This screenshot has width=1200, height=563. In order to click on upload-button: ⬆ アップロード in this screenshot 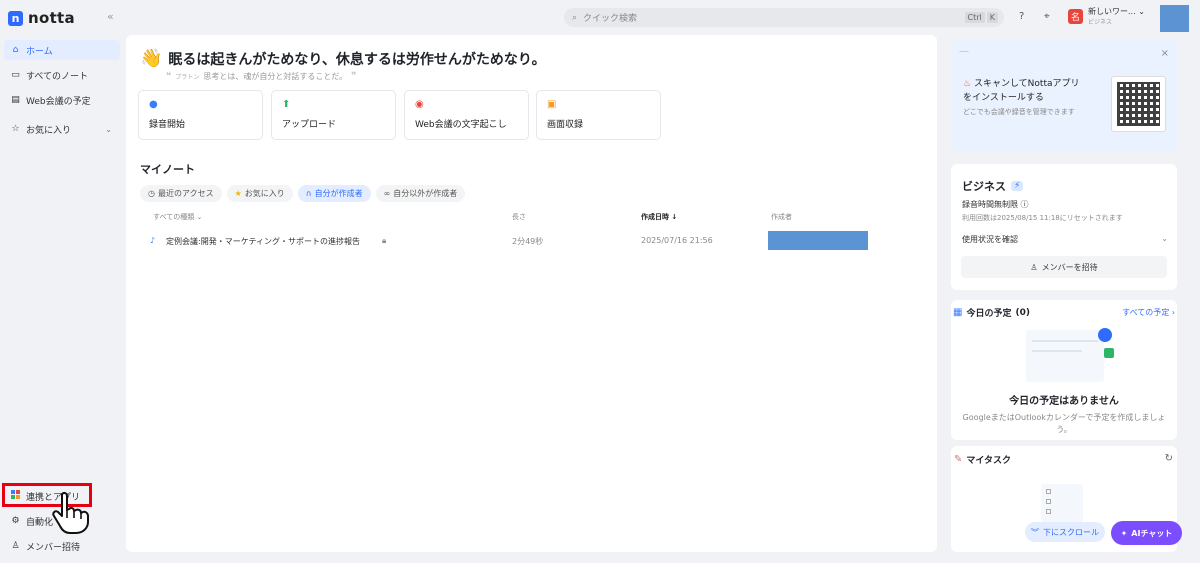, I will do `click(333, 115)`.